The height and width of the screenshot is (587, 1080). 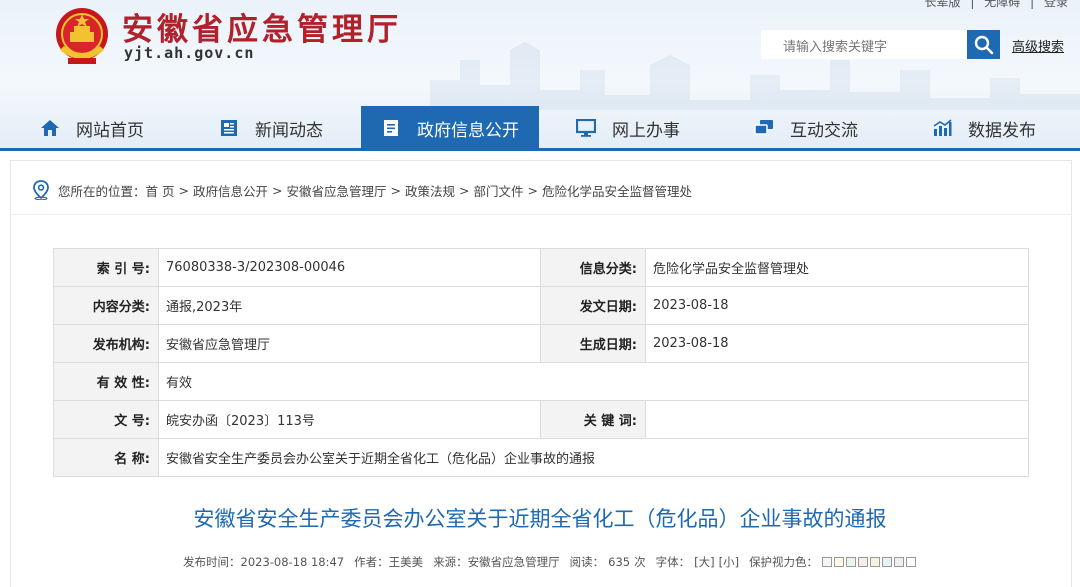 What do you see at coordinates (389, 562) in the screenshot?
I see `author: 作者：王美美` at bounding box center [389, 562].